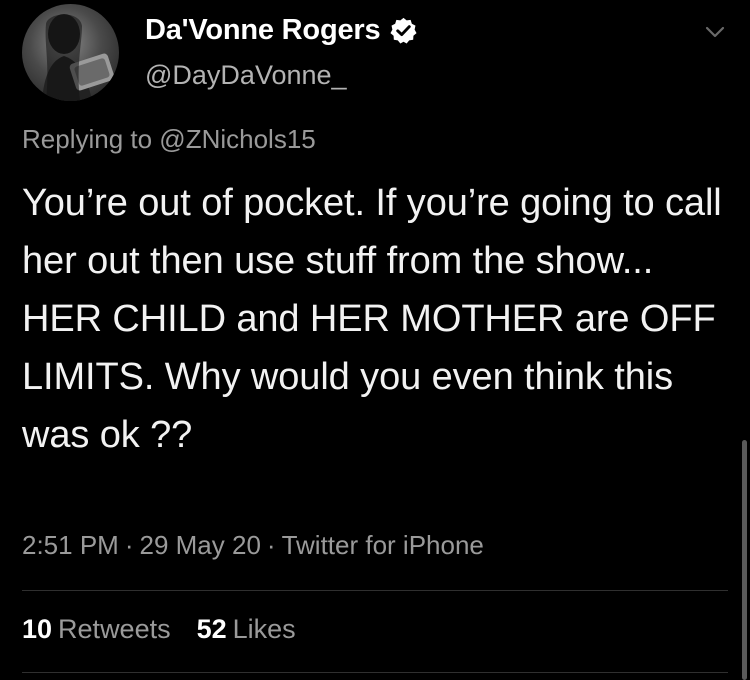 Image resolution: width=750 pixels, height=680 pixels. What do you see at coordinates (264, 629) in the screenshot?
I see `likes-label: Likes` at bounding box center [264, 629].